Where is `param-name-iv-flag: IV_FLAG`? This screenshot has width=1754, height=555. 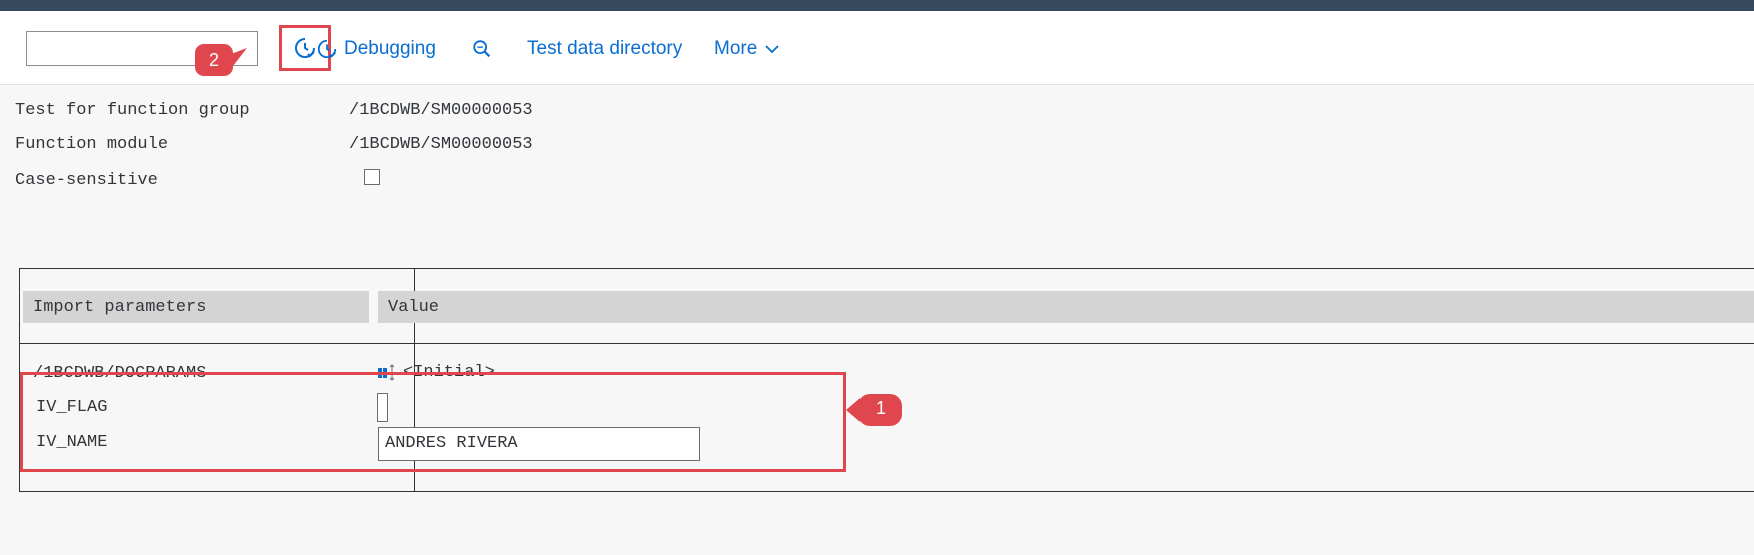
param-name-iv-flag: IV_FLAG is located at coordinates (72, 407).